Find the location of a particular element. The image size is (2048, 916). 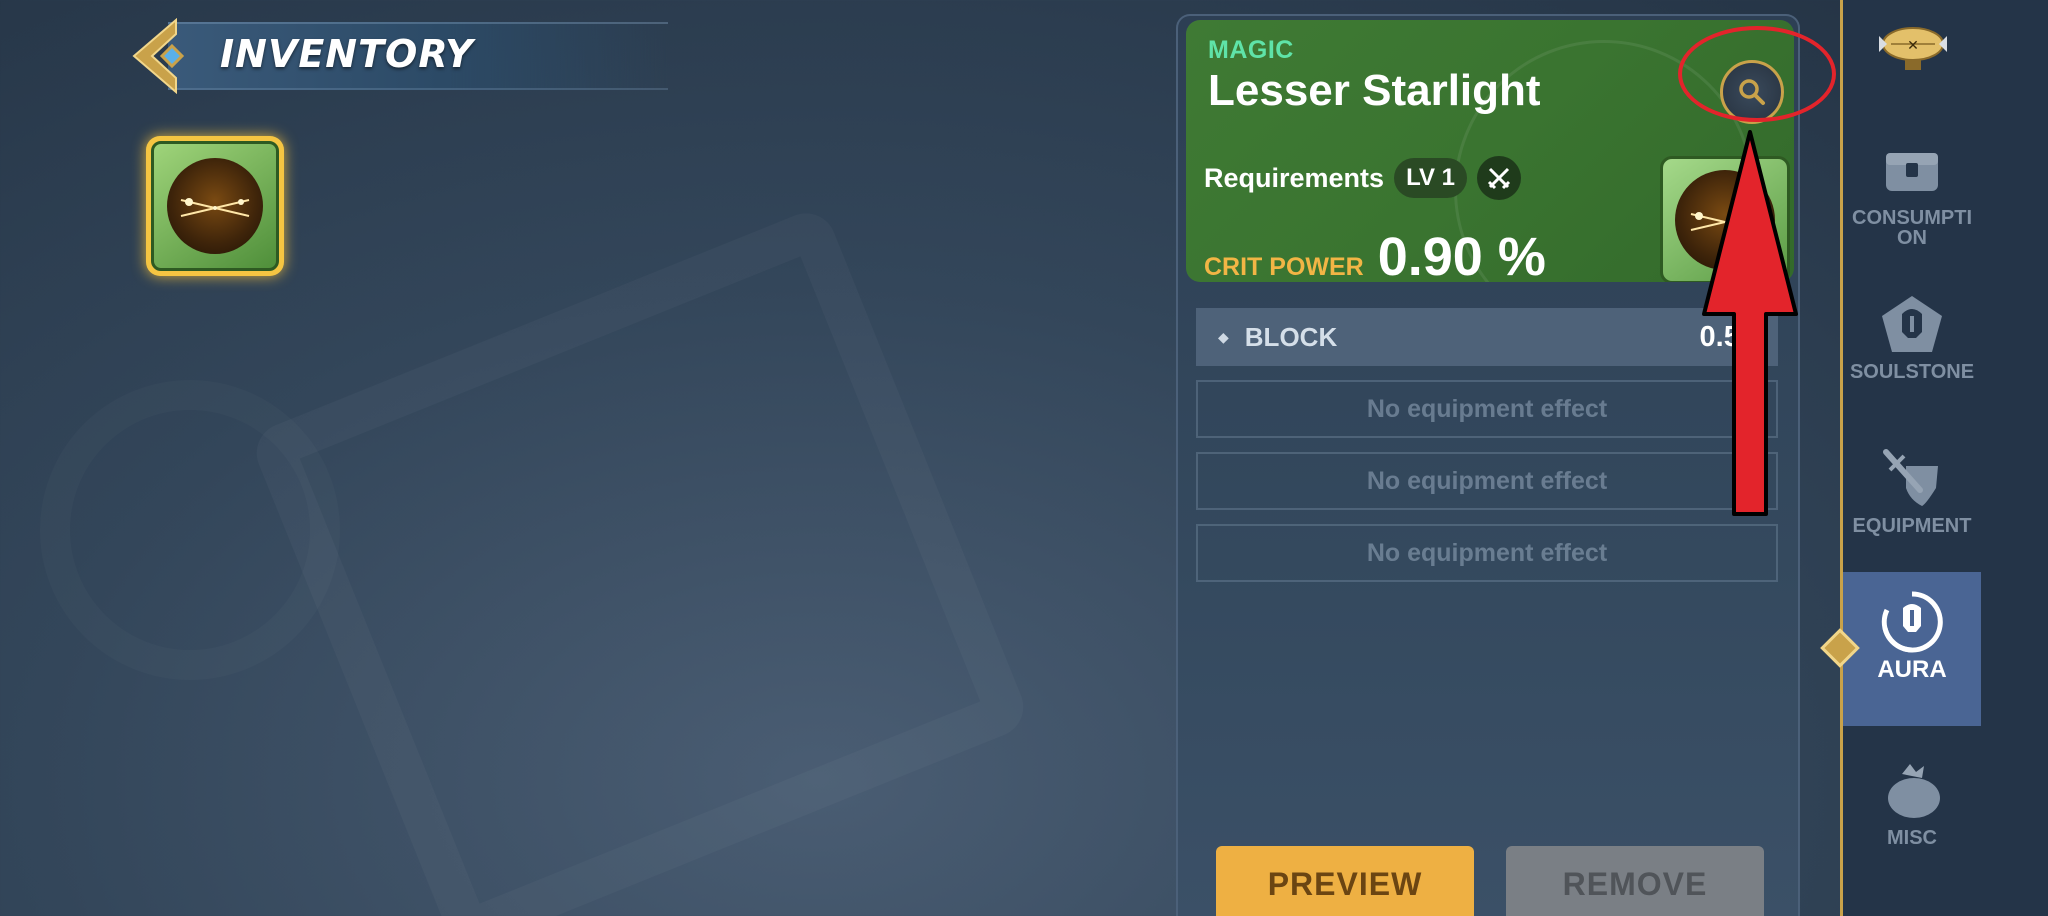

back-button is located at coordinates (166, 56).